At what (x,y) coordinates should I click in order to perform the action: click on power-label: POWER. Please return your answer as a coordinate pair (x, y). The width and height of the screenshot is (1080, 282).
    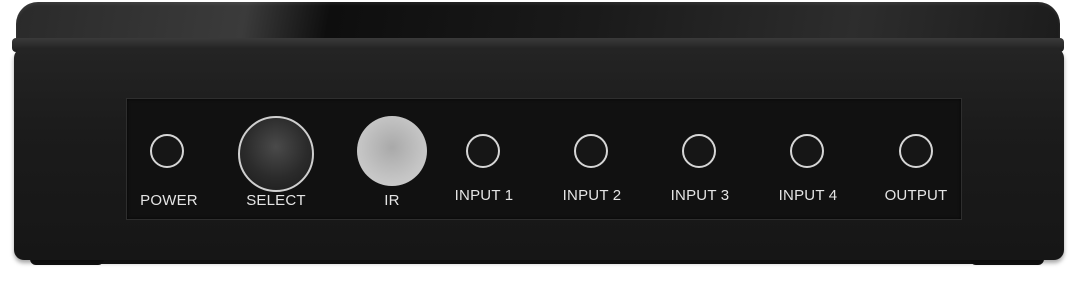
    Looking at the image, I should click on (169, 200).